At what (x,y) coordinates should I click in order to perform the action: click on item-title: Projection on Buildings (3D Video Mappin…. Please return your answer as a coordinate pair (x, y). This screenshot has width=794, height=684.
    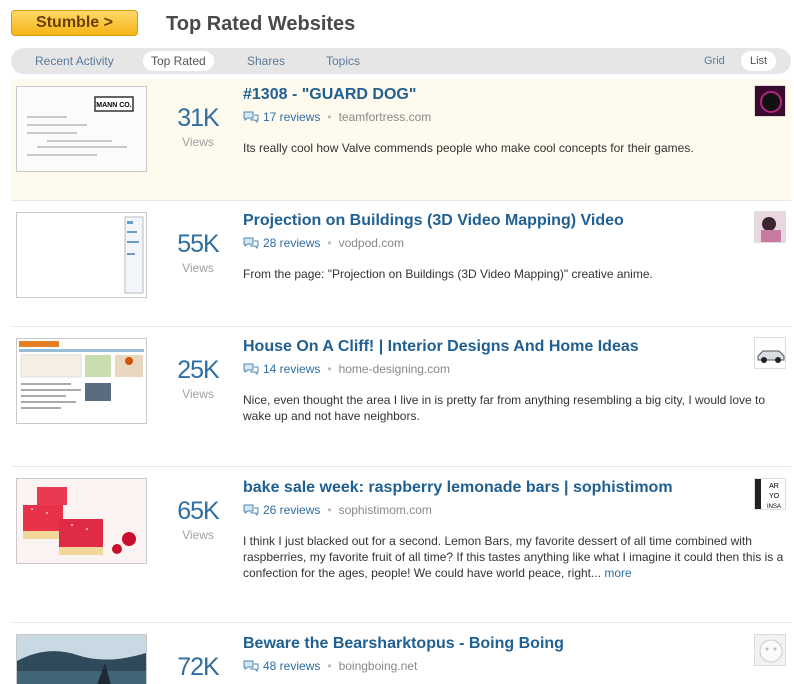
    Looking at the image, I should click on (433, 221).